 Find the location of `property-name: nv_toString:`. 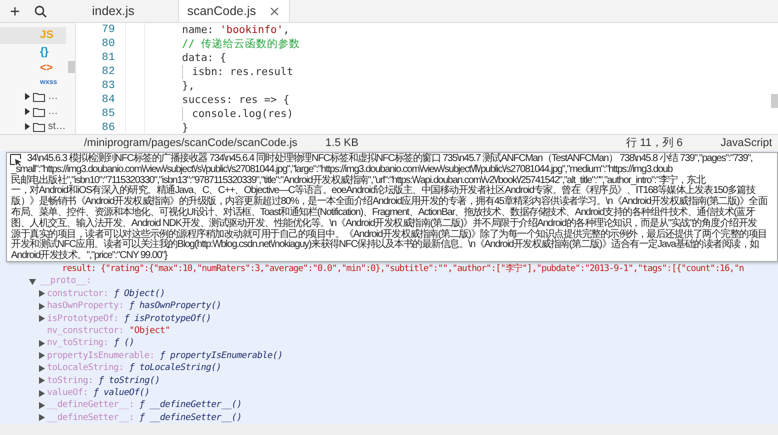

property-name: nv_toString: is located at coordinates (77, 343).